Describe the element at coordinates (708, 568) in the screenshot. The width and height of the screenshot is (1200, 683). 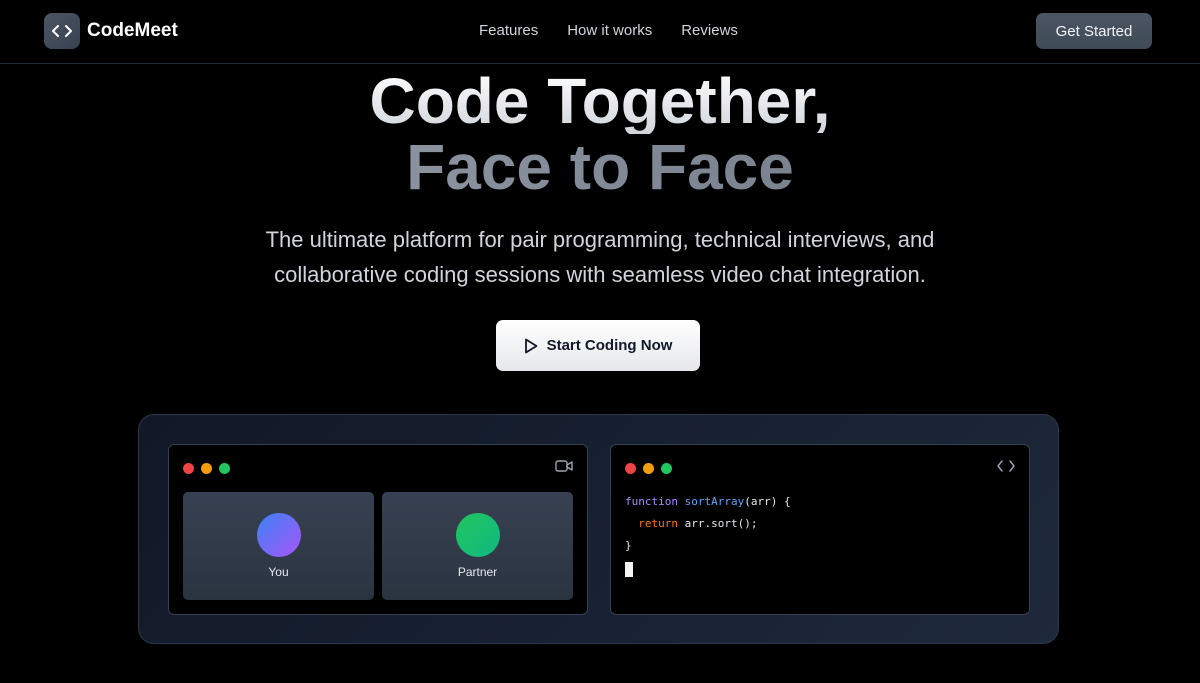
I see `code-line` at that location.